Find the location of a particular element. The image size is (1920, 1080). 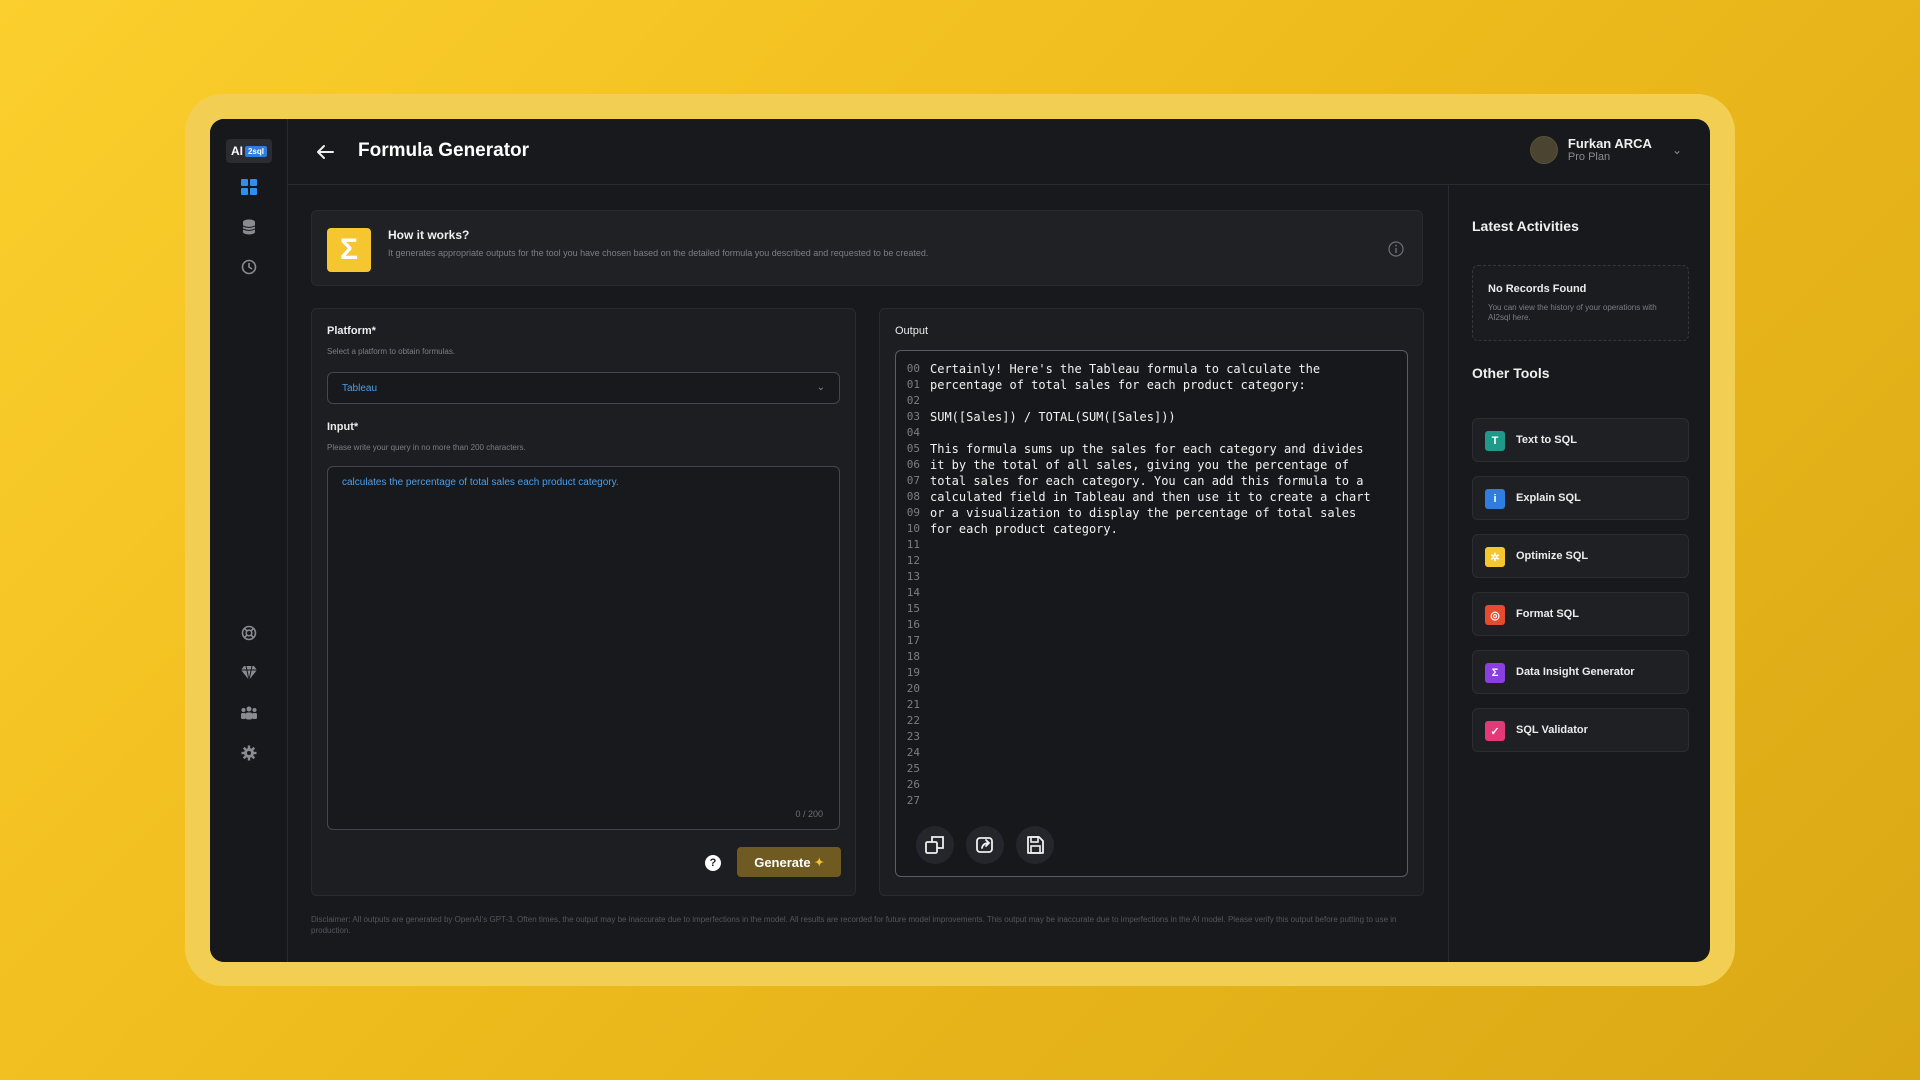

line-number: 26 is located at coordinates (913, 784).